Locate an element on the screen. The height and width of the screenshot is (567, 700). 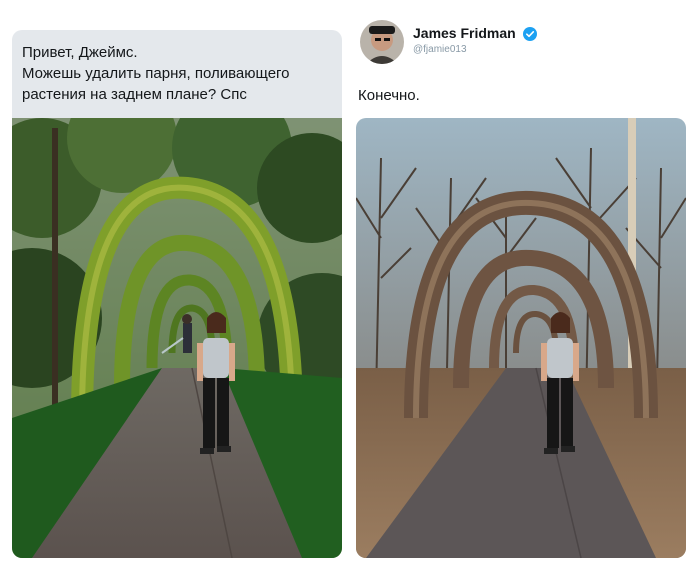
user-avatar-icon is located at coordinates (382, 42).